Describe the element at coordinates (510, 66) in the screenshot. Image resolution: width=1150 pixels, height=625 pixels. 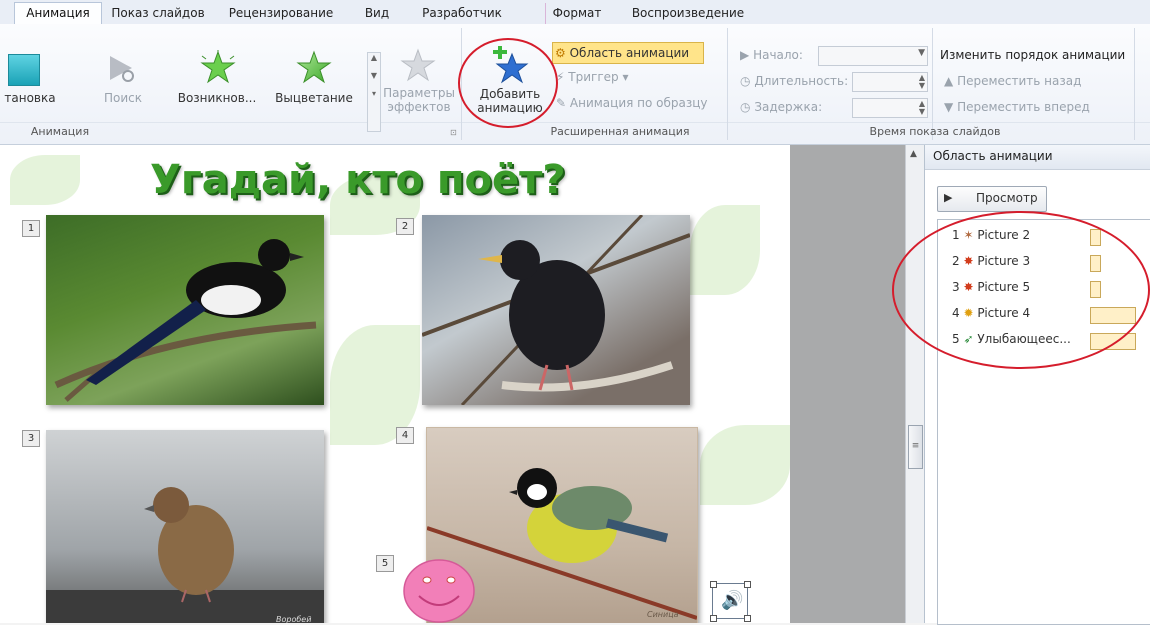
I see `add-animation-icon` at that location.